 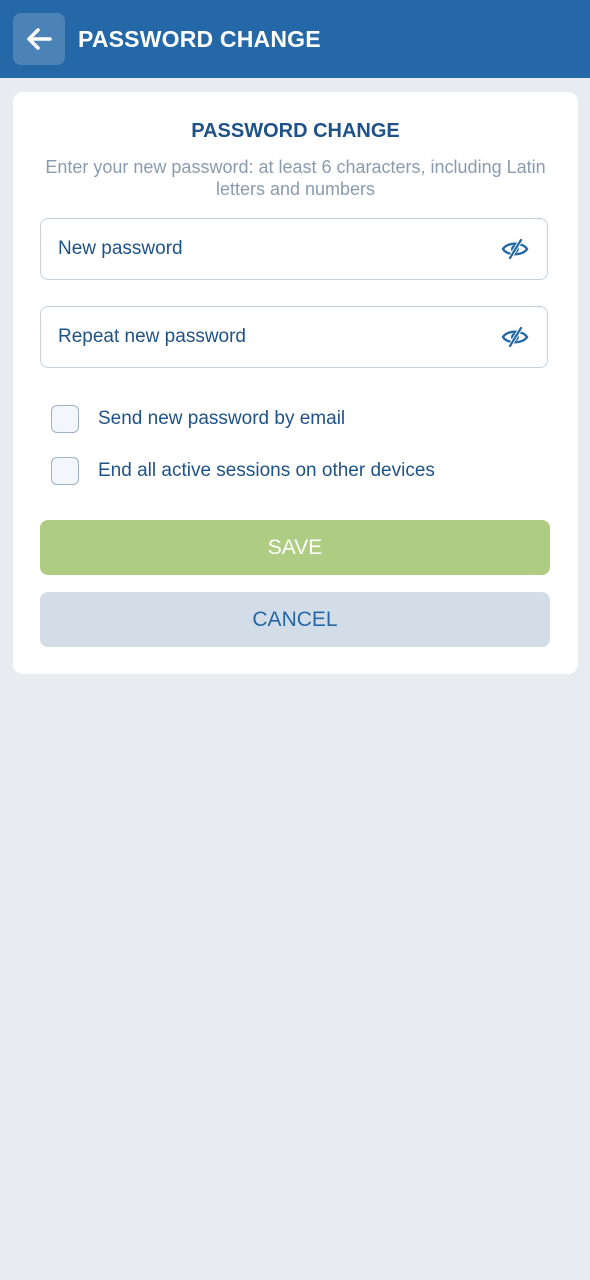 I want to click on save-button: SAVE, so click(x=295, y=547).